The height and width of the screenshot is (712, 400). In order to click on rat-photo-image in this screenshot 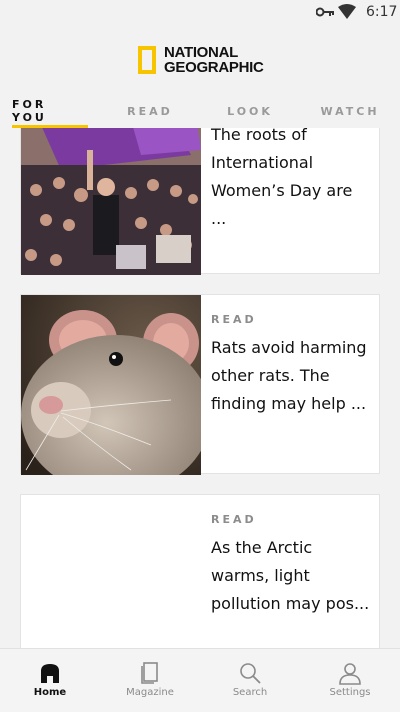, I will do `click(111, 385)`.